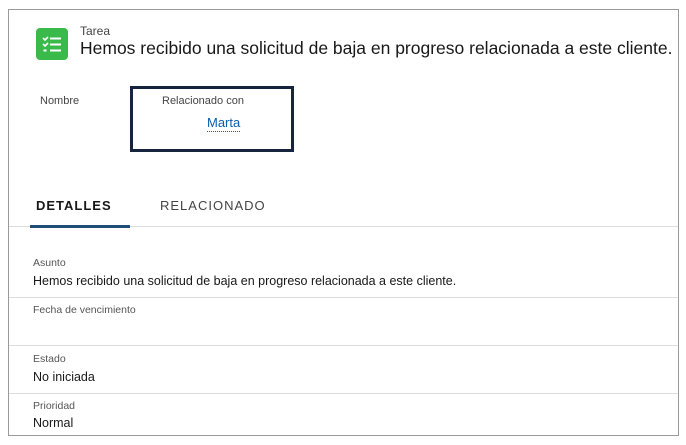  What do you see at coordinates (52, 44) in the screenshot?
I see `task-checklist-icon` at bounding box center [52, 44].